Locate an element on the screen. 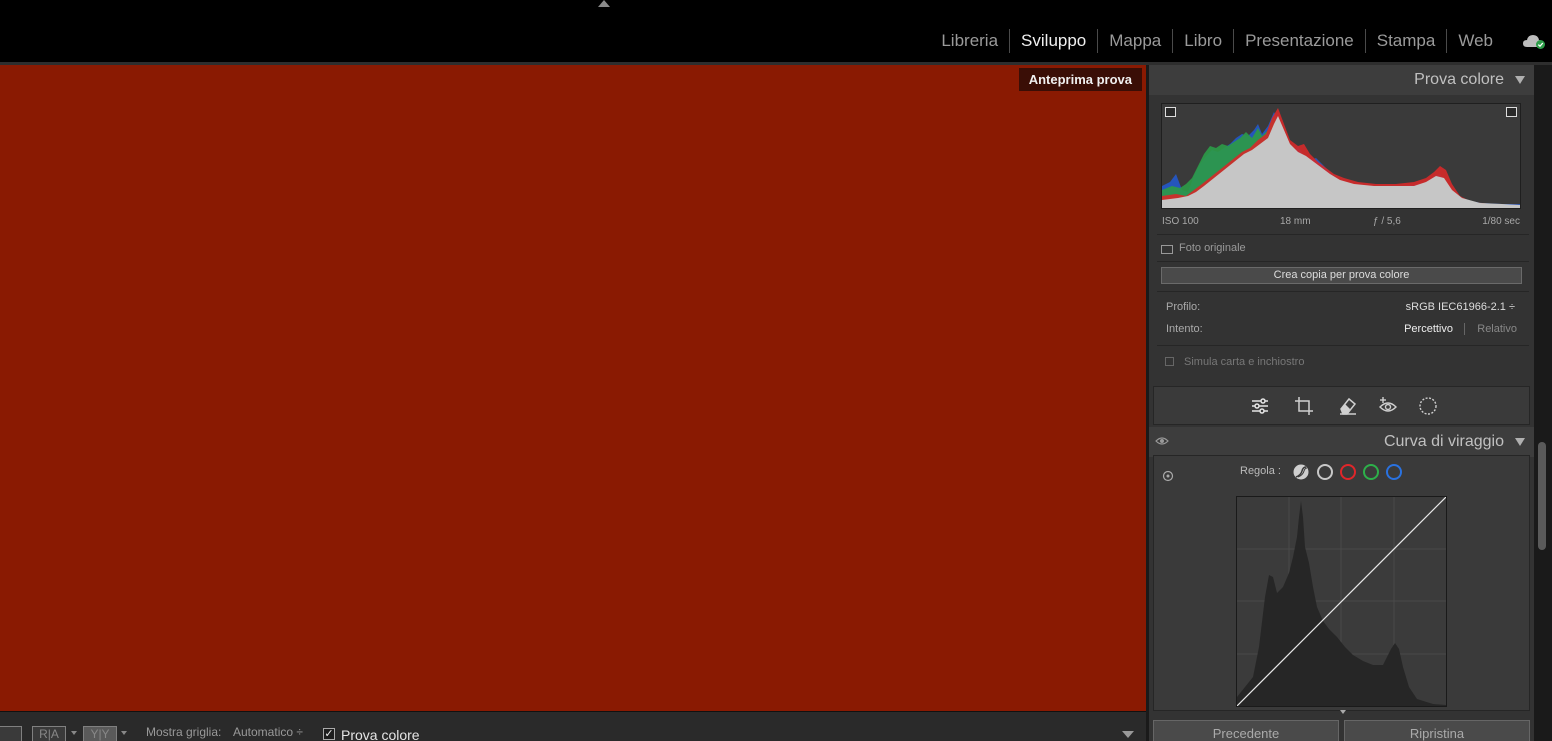  point-curve-red-icon is located at coordinates (1348, 472).